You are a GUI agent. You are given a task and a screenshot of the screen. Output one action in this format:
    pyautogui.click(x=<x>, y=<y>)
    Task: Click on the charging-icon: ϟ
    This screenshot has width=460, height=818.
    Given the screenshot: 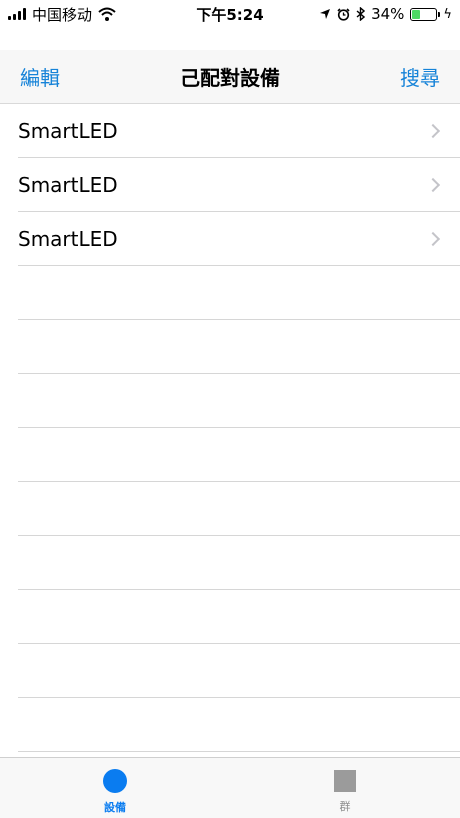 What is the action you would take?
    pyautogui.click(x=447, y=14)
    